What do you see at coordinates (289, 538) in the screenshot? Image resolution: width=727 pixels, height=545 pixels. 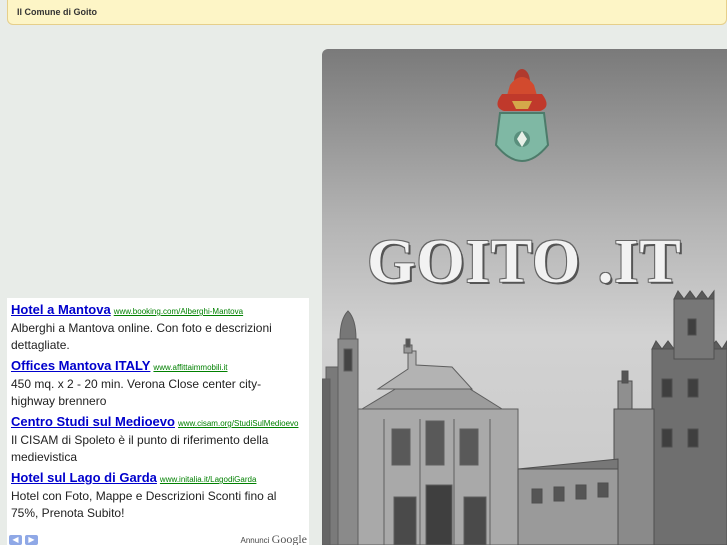 I see `google-logo: Google` at bounding box center [289, 538].